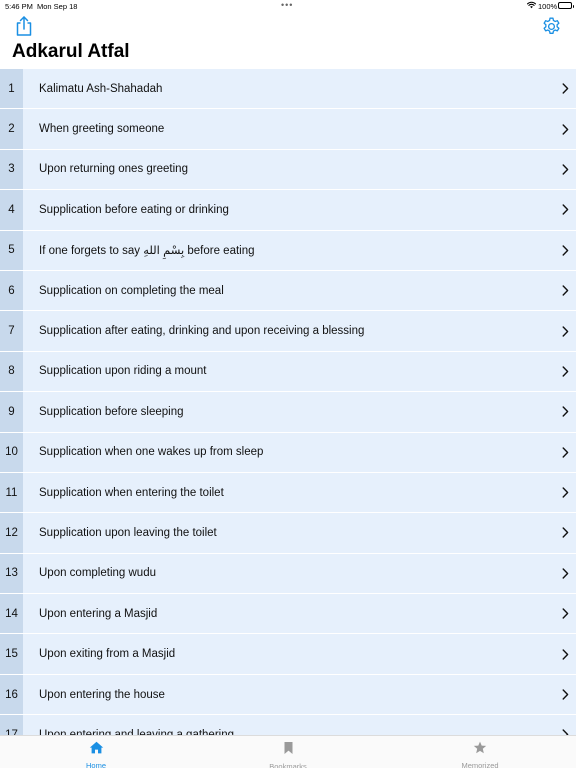  What do you see at coordinates (107, 654) in the screenshot?
I see `item-label: Upon exiting from a Masjid` at bounding box center [107, 654].